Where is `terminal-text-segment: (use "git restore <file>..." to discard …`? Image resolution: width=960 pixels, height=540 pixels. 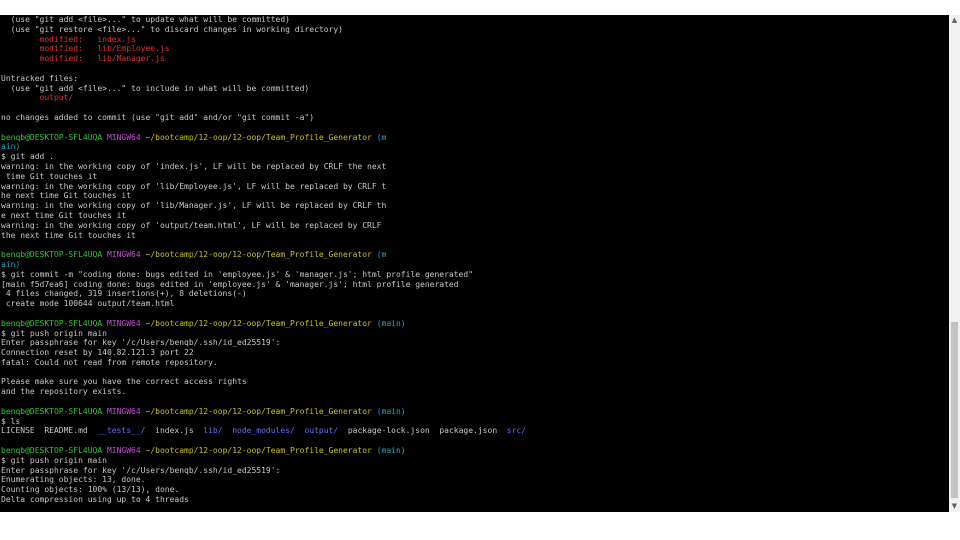 terminal-text-segment: (use "git restore <file>..." to discard … is located at coordinates (172, 29).